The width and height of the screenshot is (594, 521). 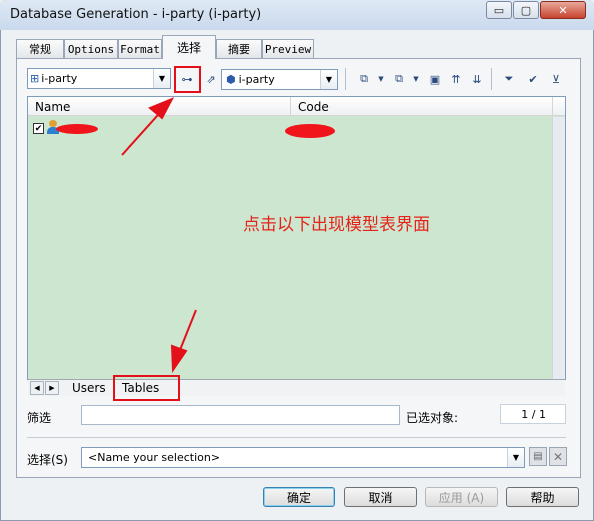 I want to click on arrow-to-tables-tab, so click(x=183, y=341).